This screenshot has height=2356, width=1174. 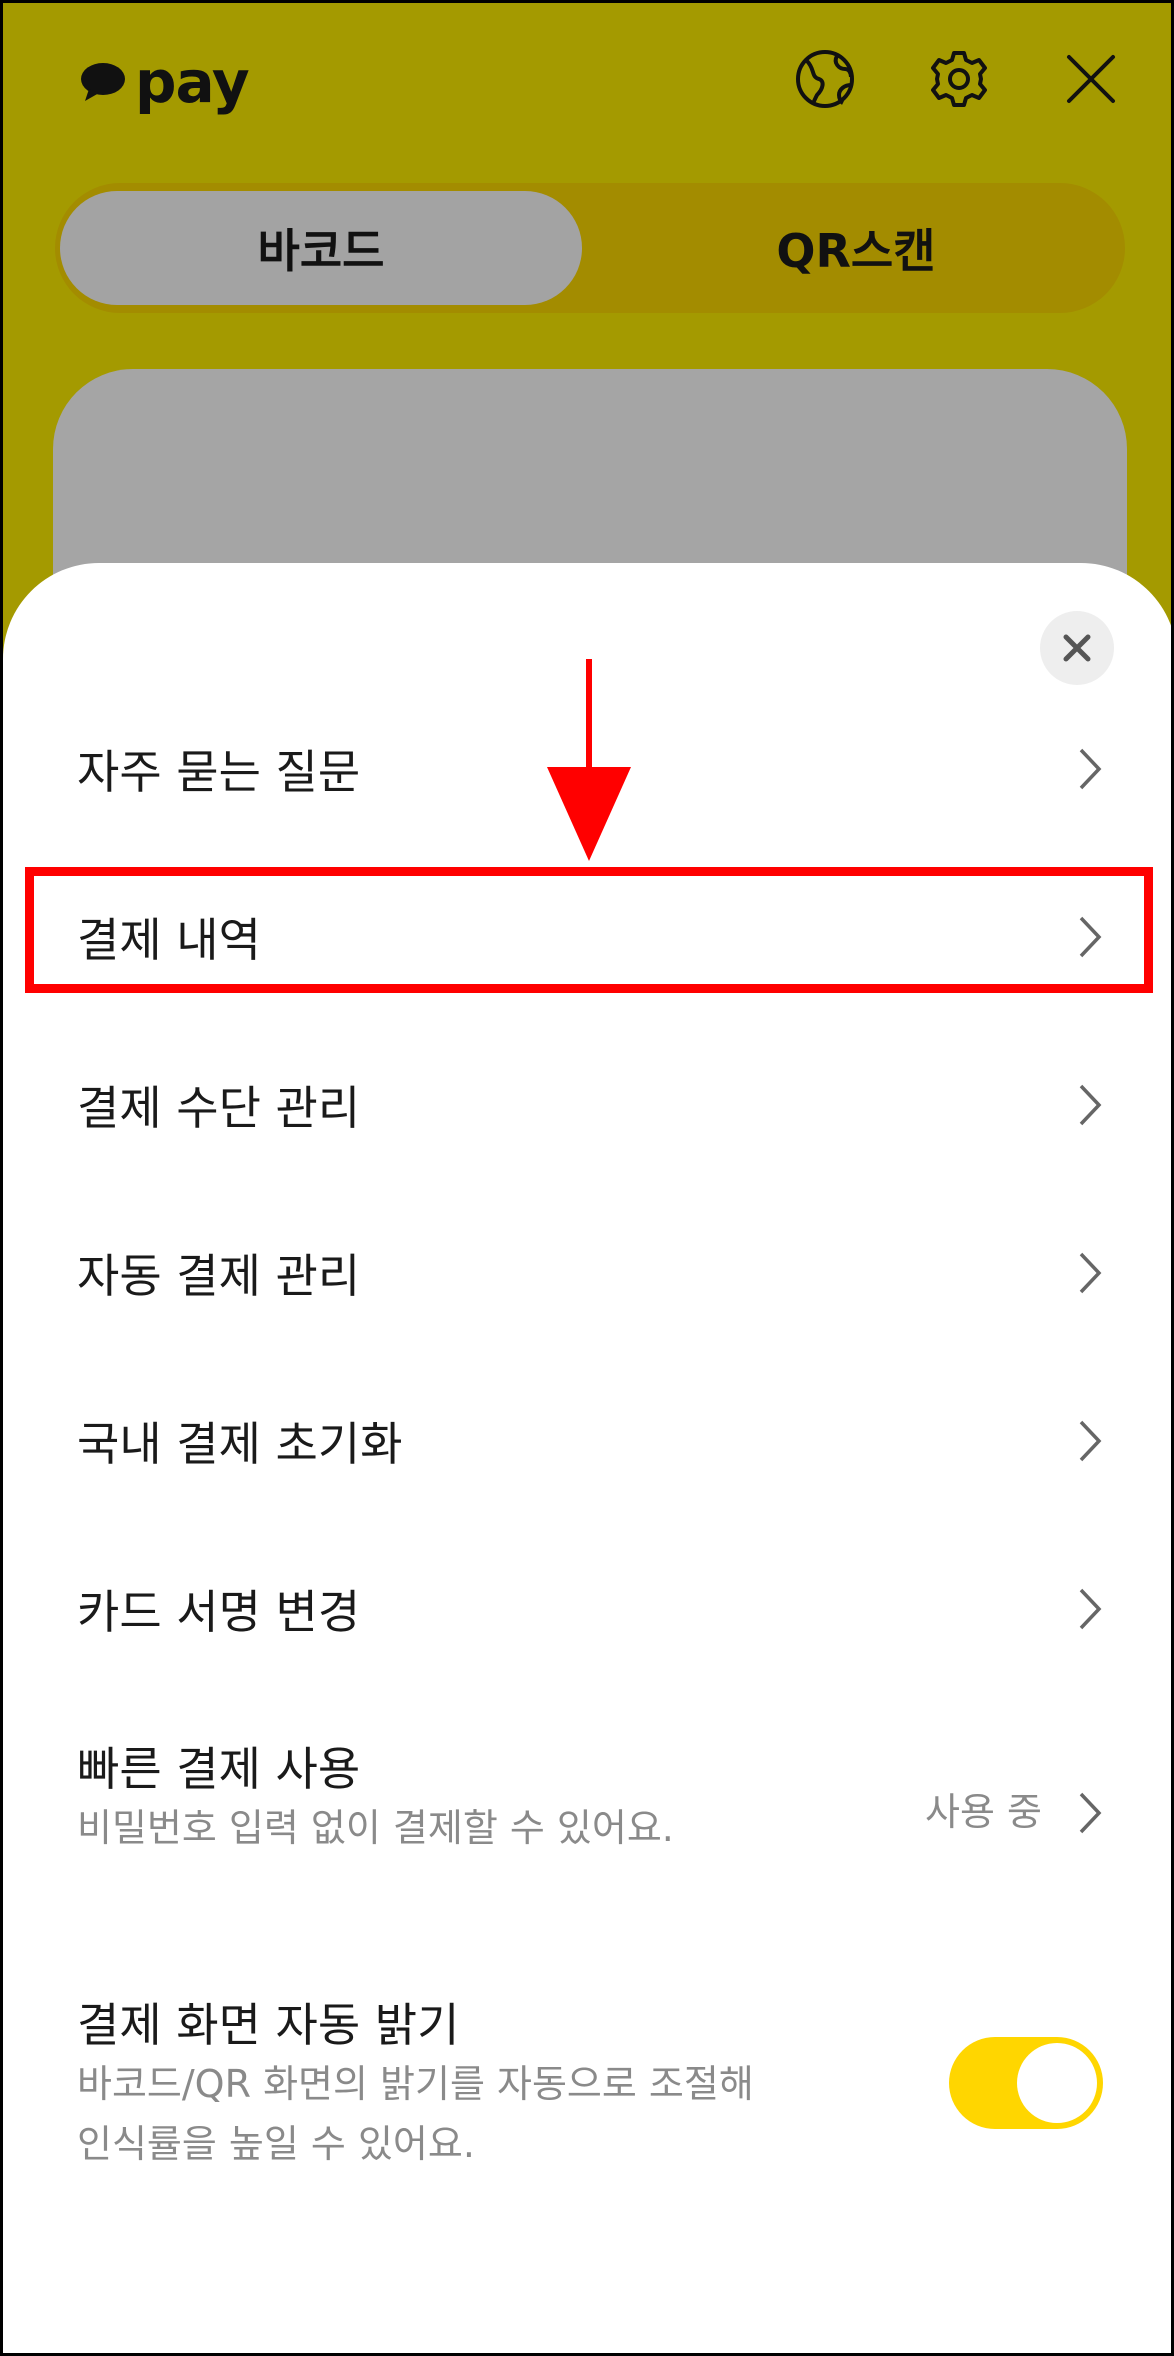 I want to click on menu-item-reset-domestic-payment: 국내 결제 초기화, so click(x=587, y=1441).